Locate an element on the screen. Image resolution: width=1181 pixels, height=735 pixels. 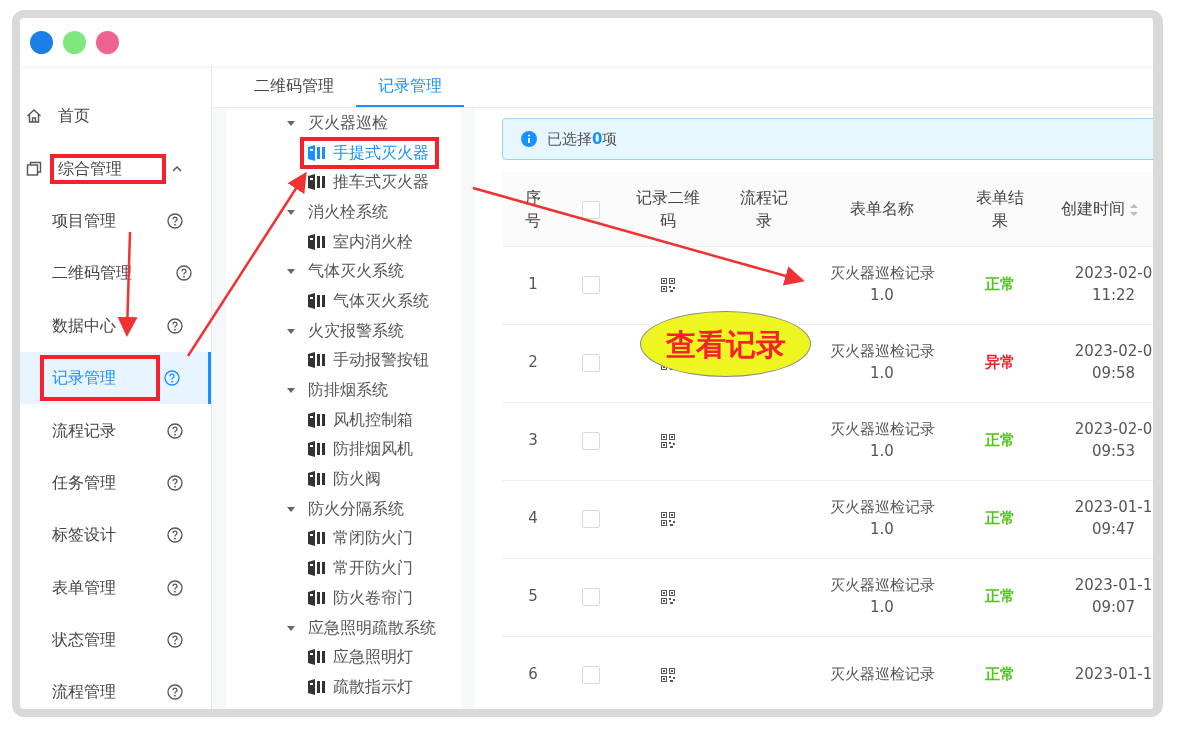
menu-label: 记录管理 is located at coordinates (100, 378).